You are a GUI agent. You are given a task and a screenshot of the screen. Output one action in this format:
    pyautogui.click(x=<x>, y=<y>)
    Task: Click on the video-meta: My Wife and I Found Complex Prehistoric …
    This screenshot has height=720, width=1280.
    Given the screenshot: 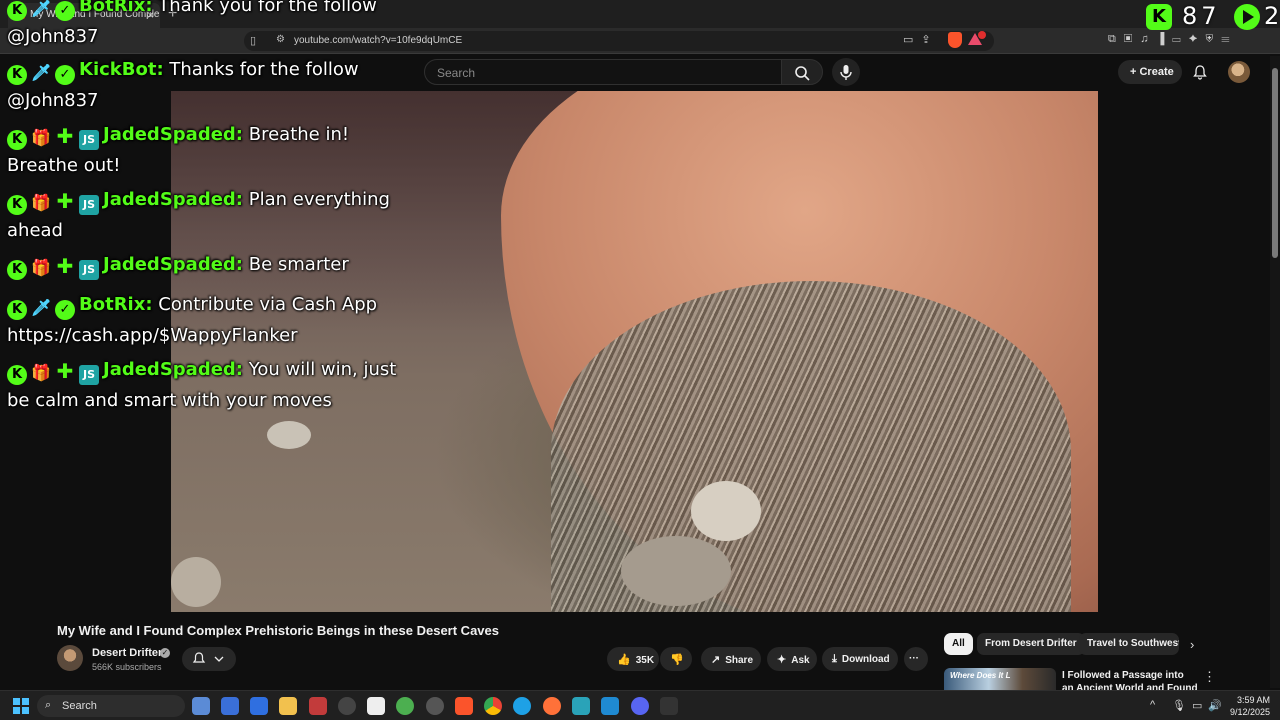 What is the action you would take?
    pyautogui.click(x=635, y=651)
    